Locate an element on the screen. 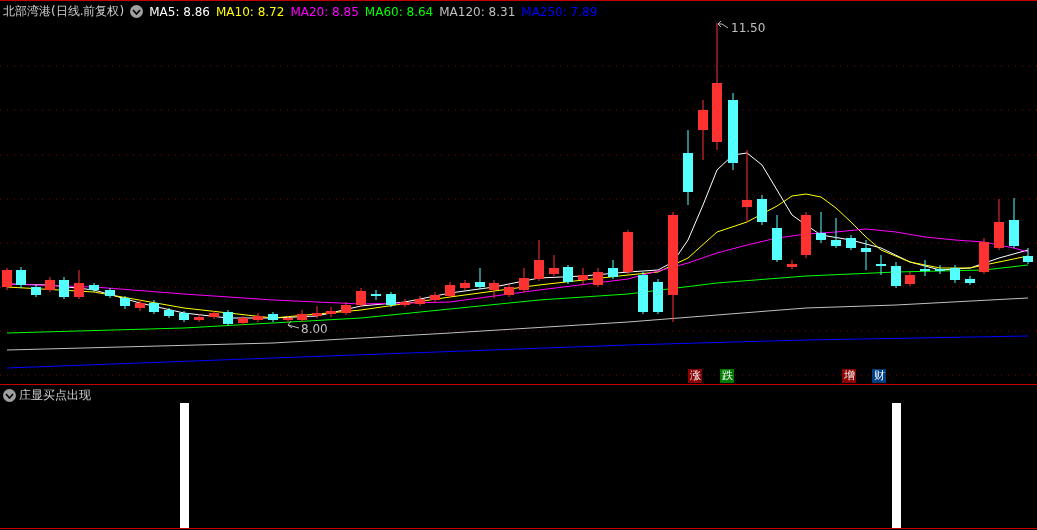 Image resolution: width=1037 pixels, height=530 pixels. moving-average-label: MA60: 8.64 is located at coordinates (399, 11).